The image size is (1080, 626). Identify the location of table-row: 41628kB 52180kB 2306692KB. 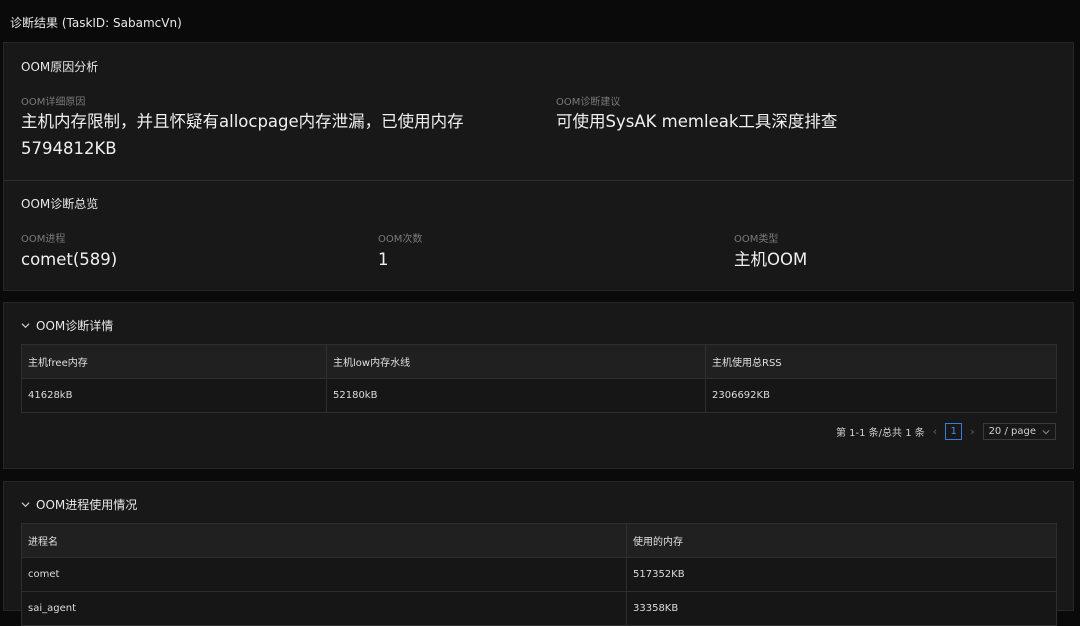
(539, 395).